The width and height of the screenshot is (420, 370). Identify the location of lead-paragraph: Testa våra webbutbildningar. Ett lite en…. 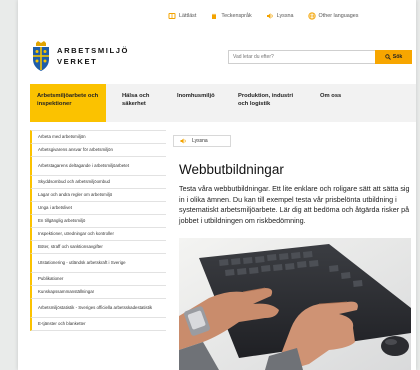
(294, 204).